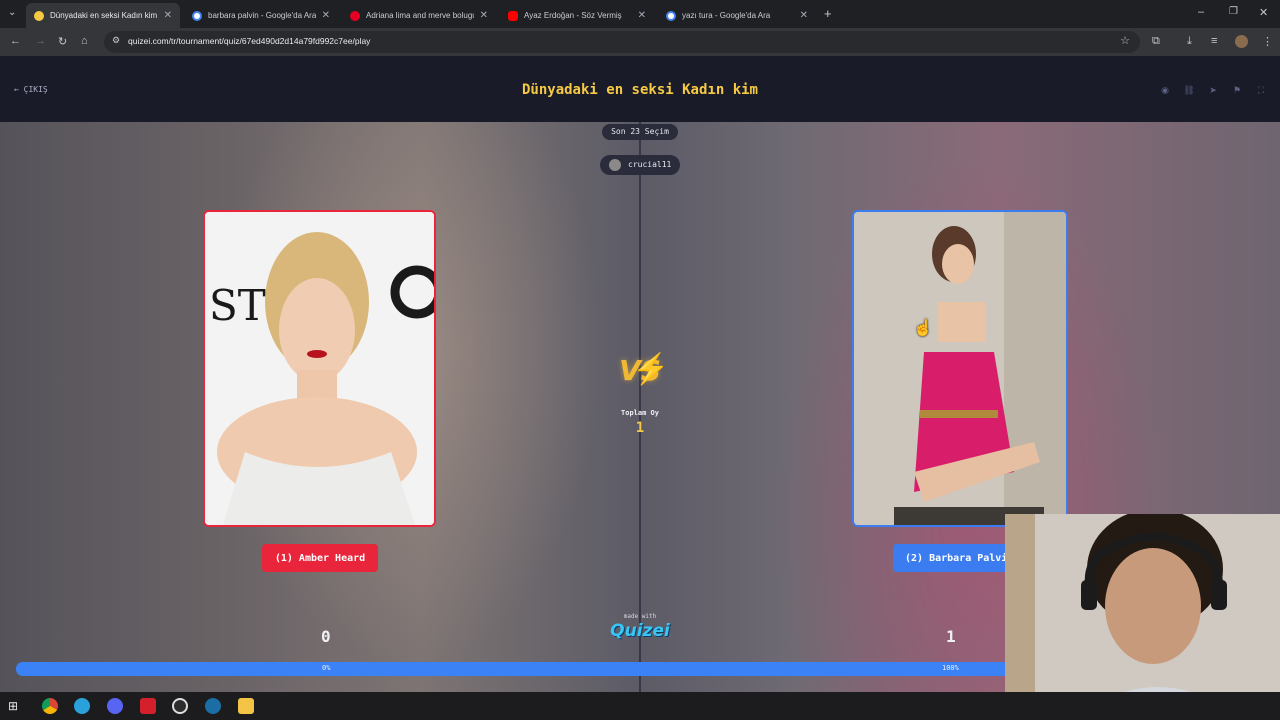 The height and width of the screenshot is (720, 1280). I want to click on share-icon: ➤, so click(1213, 90).